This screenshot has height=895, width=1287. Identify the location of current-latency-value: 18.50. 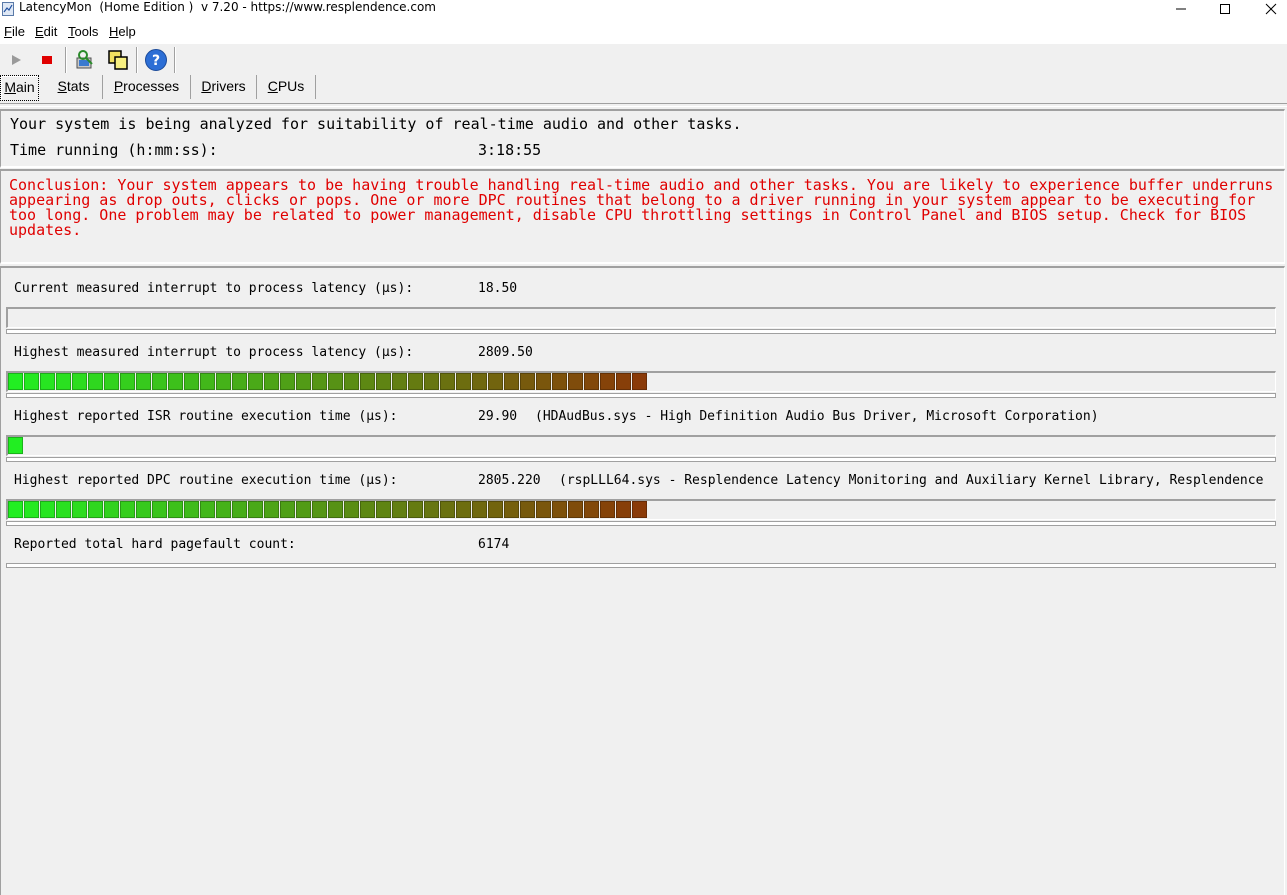
(498, 288).